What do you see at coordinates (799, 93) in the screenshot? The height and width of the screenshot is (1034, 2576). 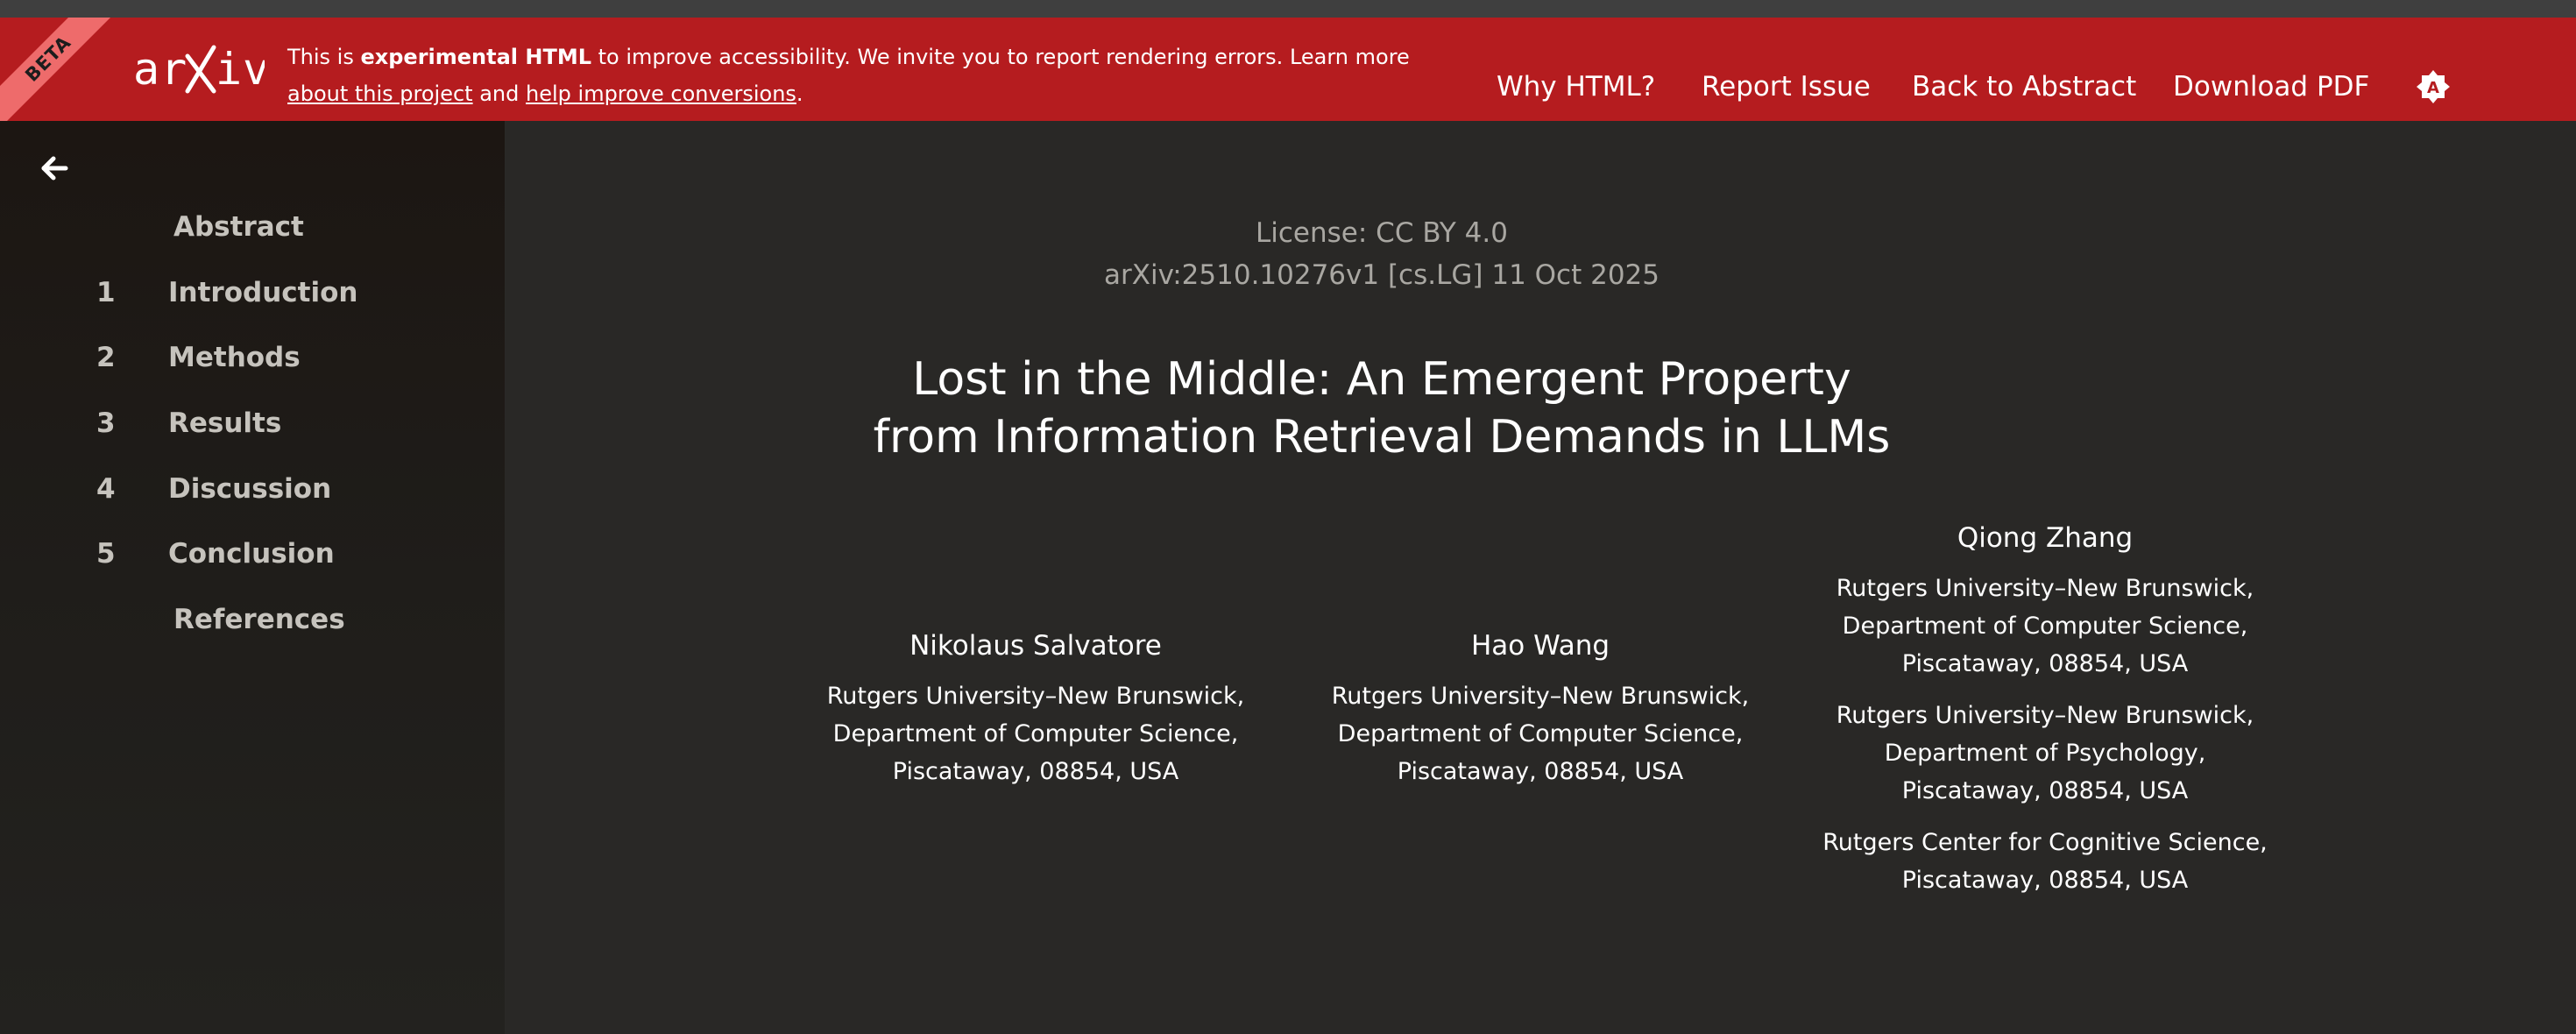 I see `notice-suffix: .` at bounding box center [799, 93].